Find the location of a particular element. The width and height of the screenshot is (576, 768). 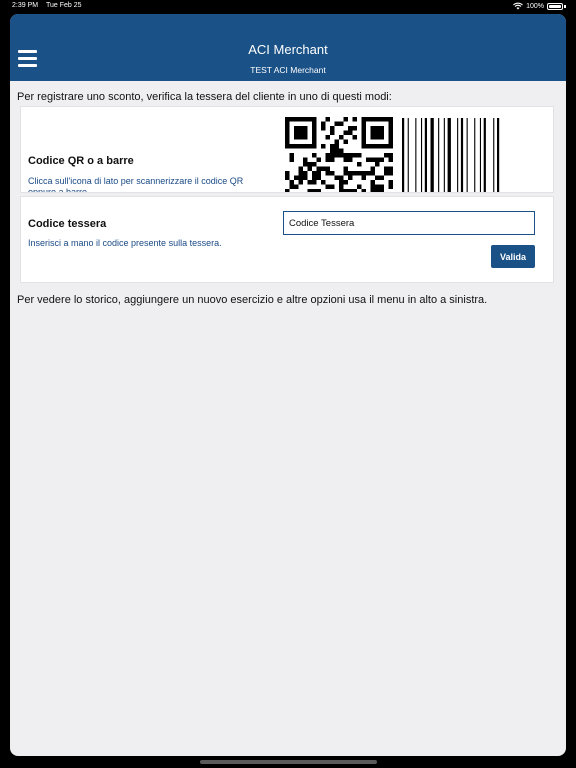

battery-percent: 100% is located at coordinates (535, 6).